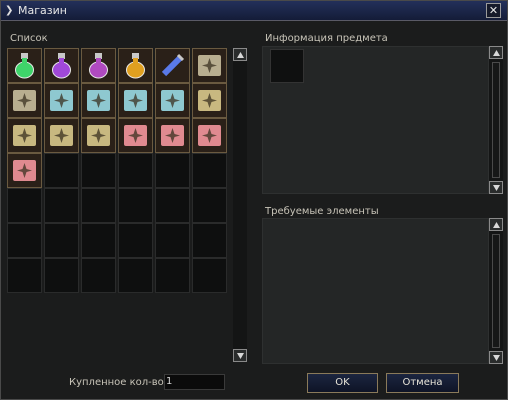 This screenshot has height=400, width=508. I want to click on list-label: Список, so click(29, 38).